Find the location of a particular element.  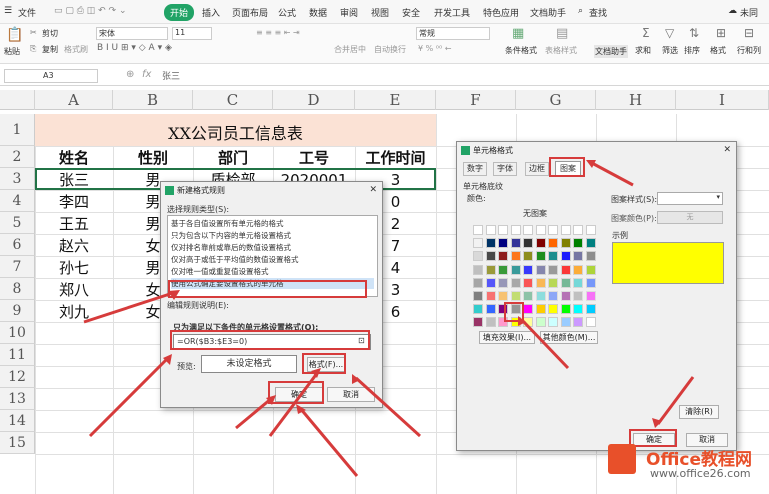

arrow-to-rule is located at coordinates (130, 307).